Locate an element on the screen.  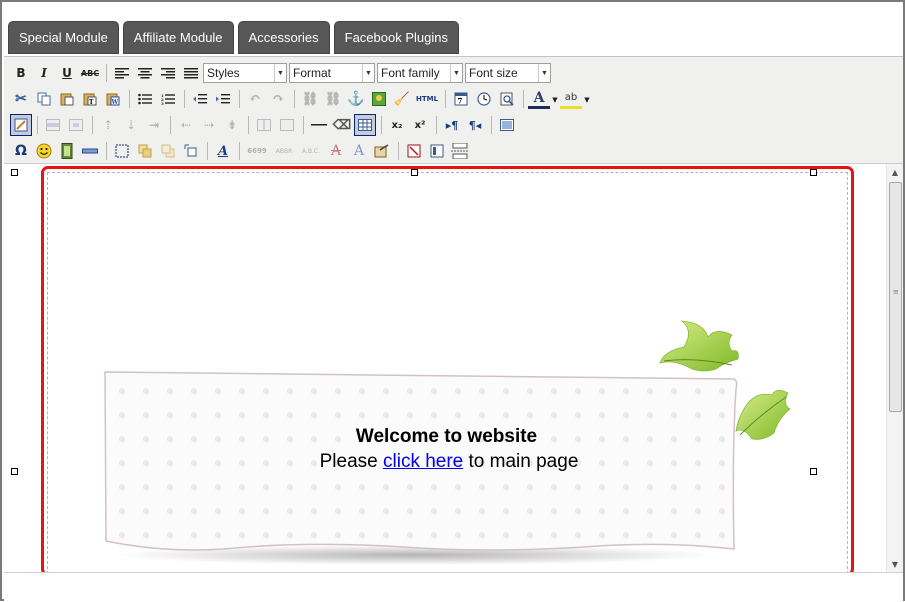
superscript-button: x² is located at coordinates (420, 125).